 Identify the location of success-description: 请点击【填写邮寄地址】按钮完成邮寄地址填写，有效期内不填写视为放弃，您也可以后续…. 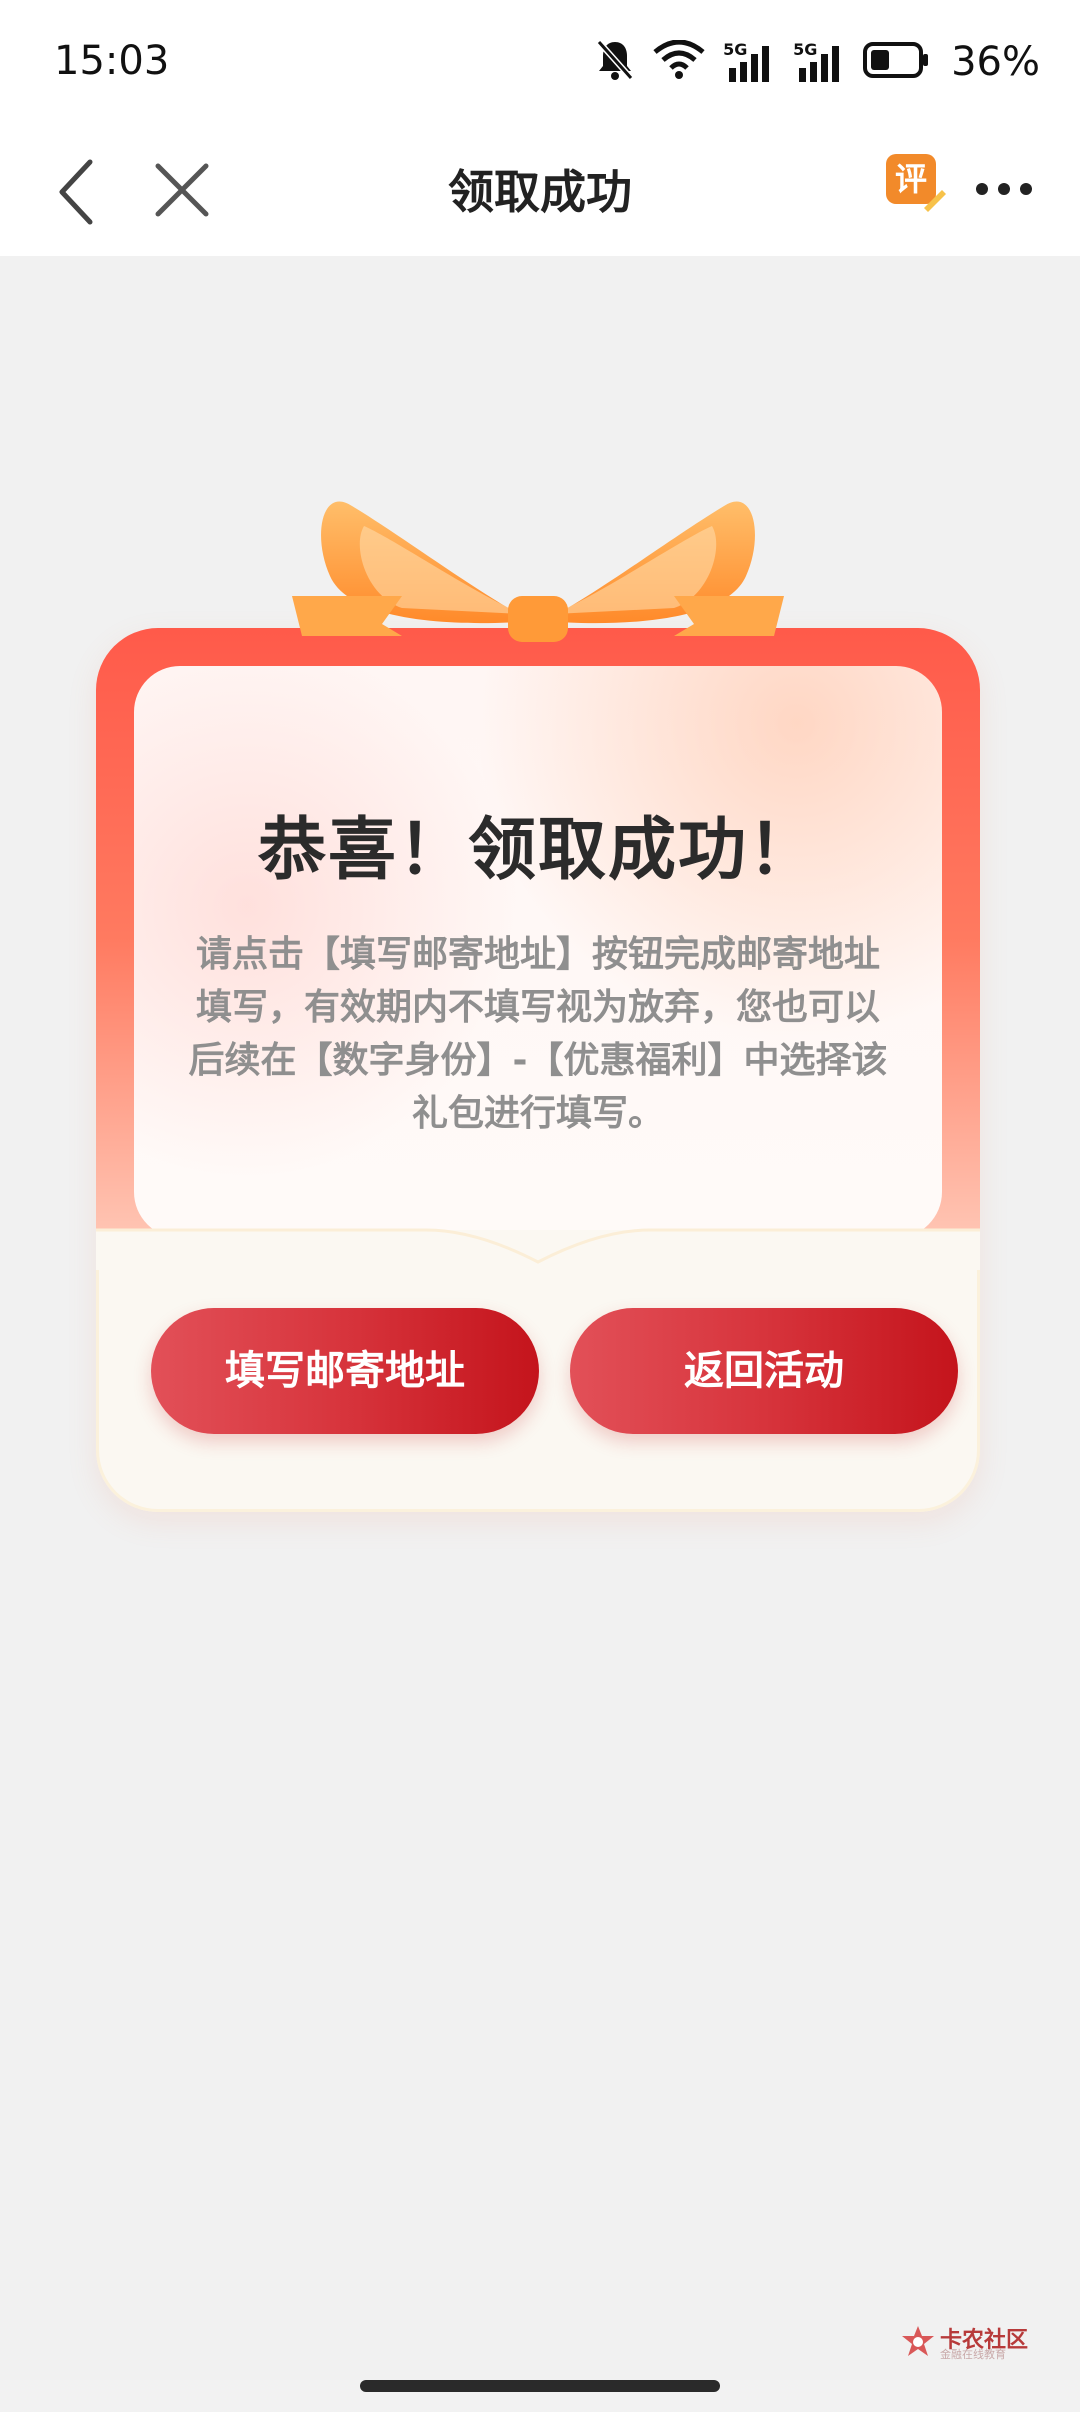
(538, 1034).